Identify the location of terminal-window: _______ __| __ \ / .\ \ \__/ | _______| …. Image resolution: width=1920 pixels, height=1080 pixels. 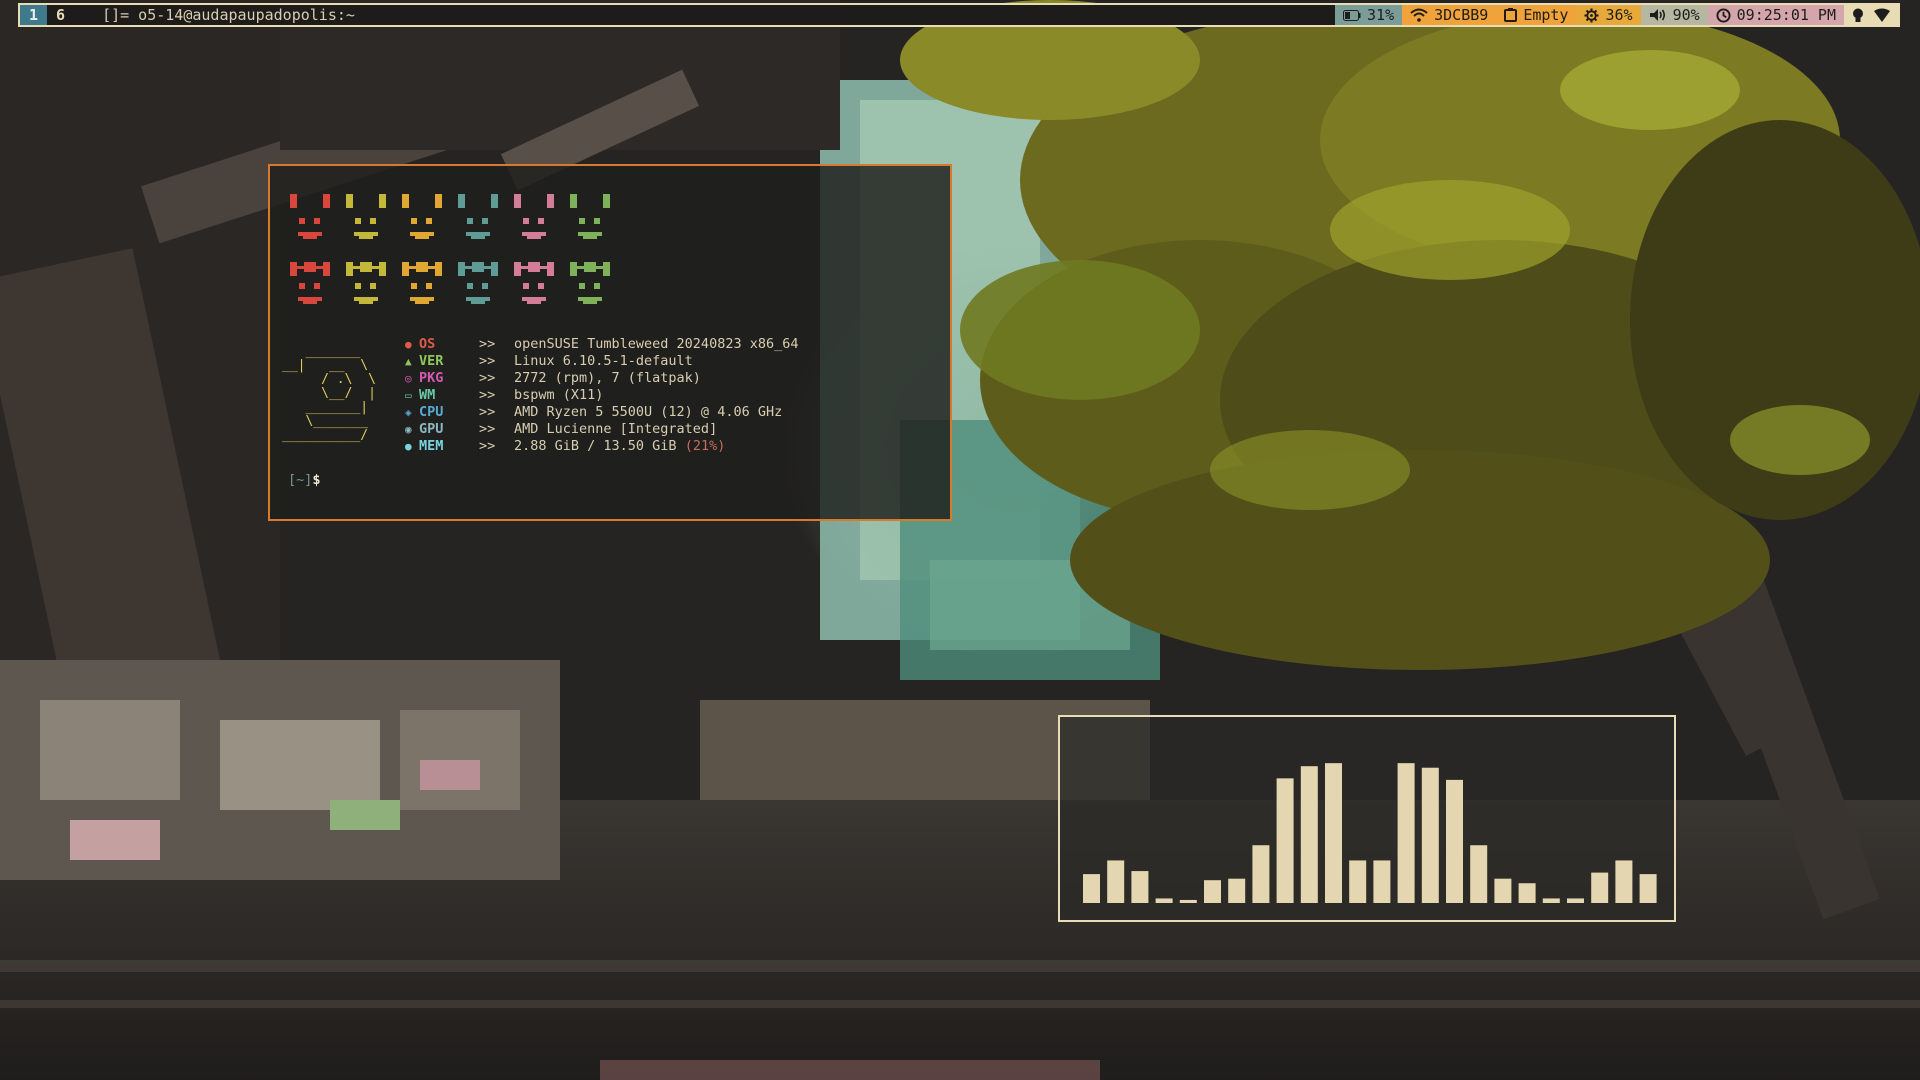
(610, 342).